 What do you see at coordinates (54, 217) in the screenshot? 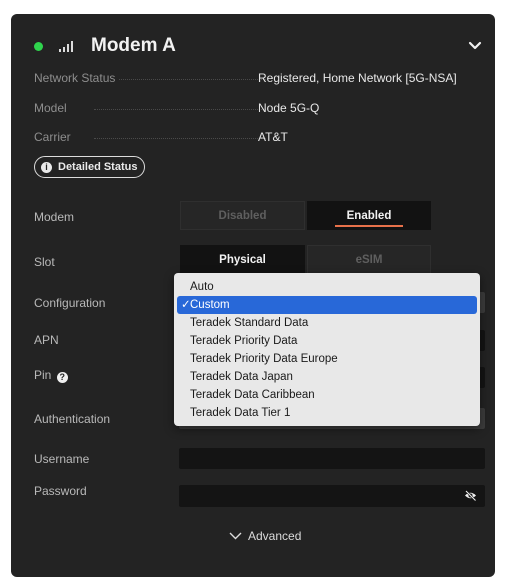
I see `modem-label: Modem` at bounding box center [54, 217].